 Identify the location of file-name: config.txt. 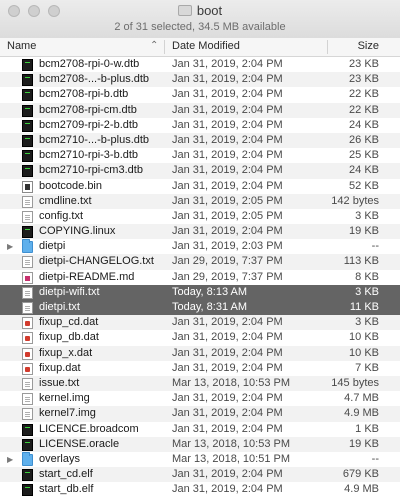
(61, 215).